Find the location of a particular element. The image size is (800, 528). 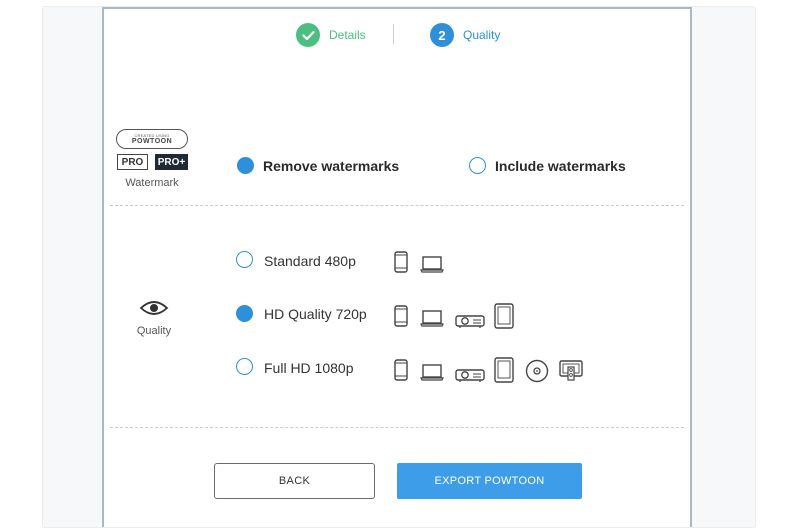

full-hd-1080p-label: Full HD 1080p is located at coordinates (309, 368).